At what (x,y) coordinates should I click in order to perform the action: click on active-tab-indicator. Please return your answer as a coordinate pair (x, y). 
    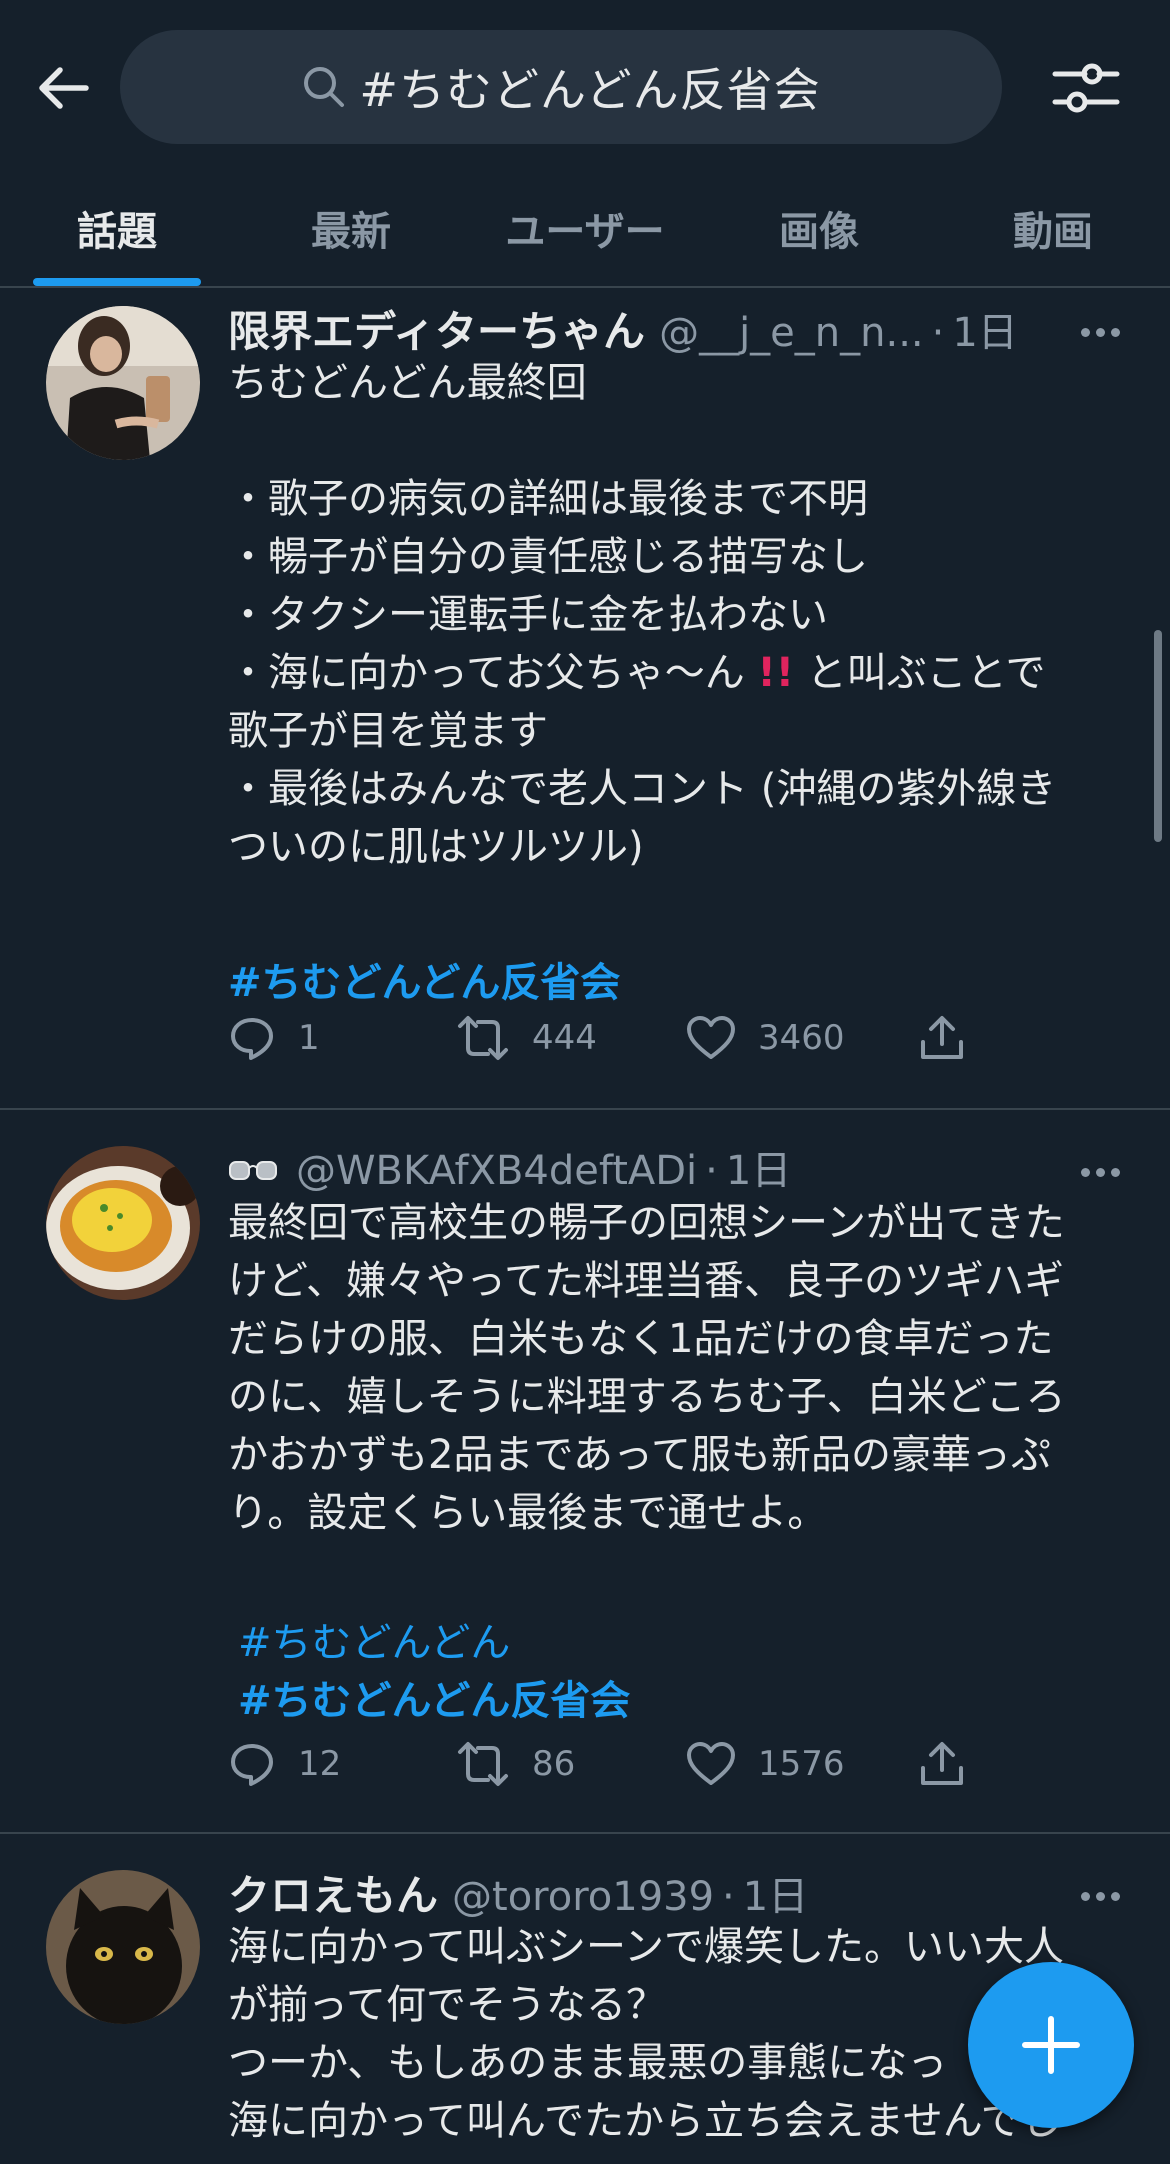
    Looking at the image, I should click on (117, 282).